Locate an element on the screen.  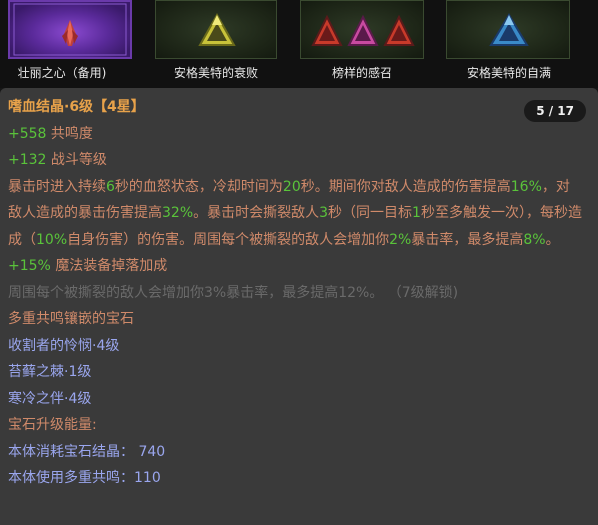
yellow-gem-icon is located at coordinates (217, 29).